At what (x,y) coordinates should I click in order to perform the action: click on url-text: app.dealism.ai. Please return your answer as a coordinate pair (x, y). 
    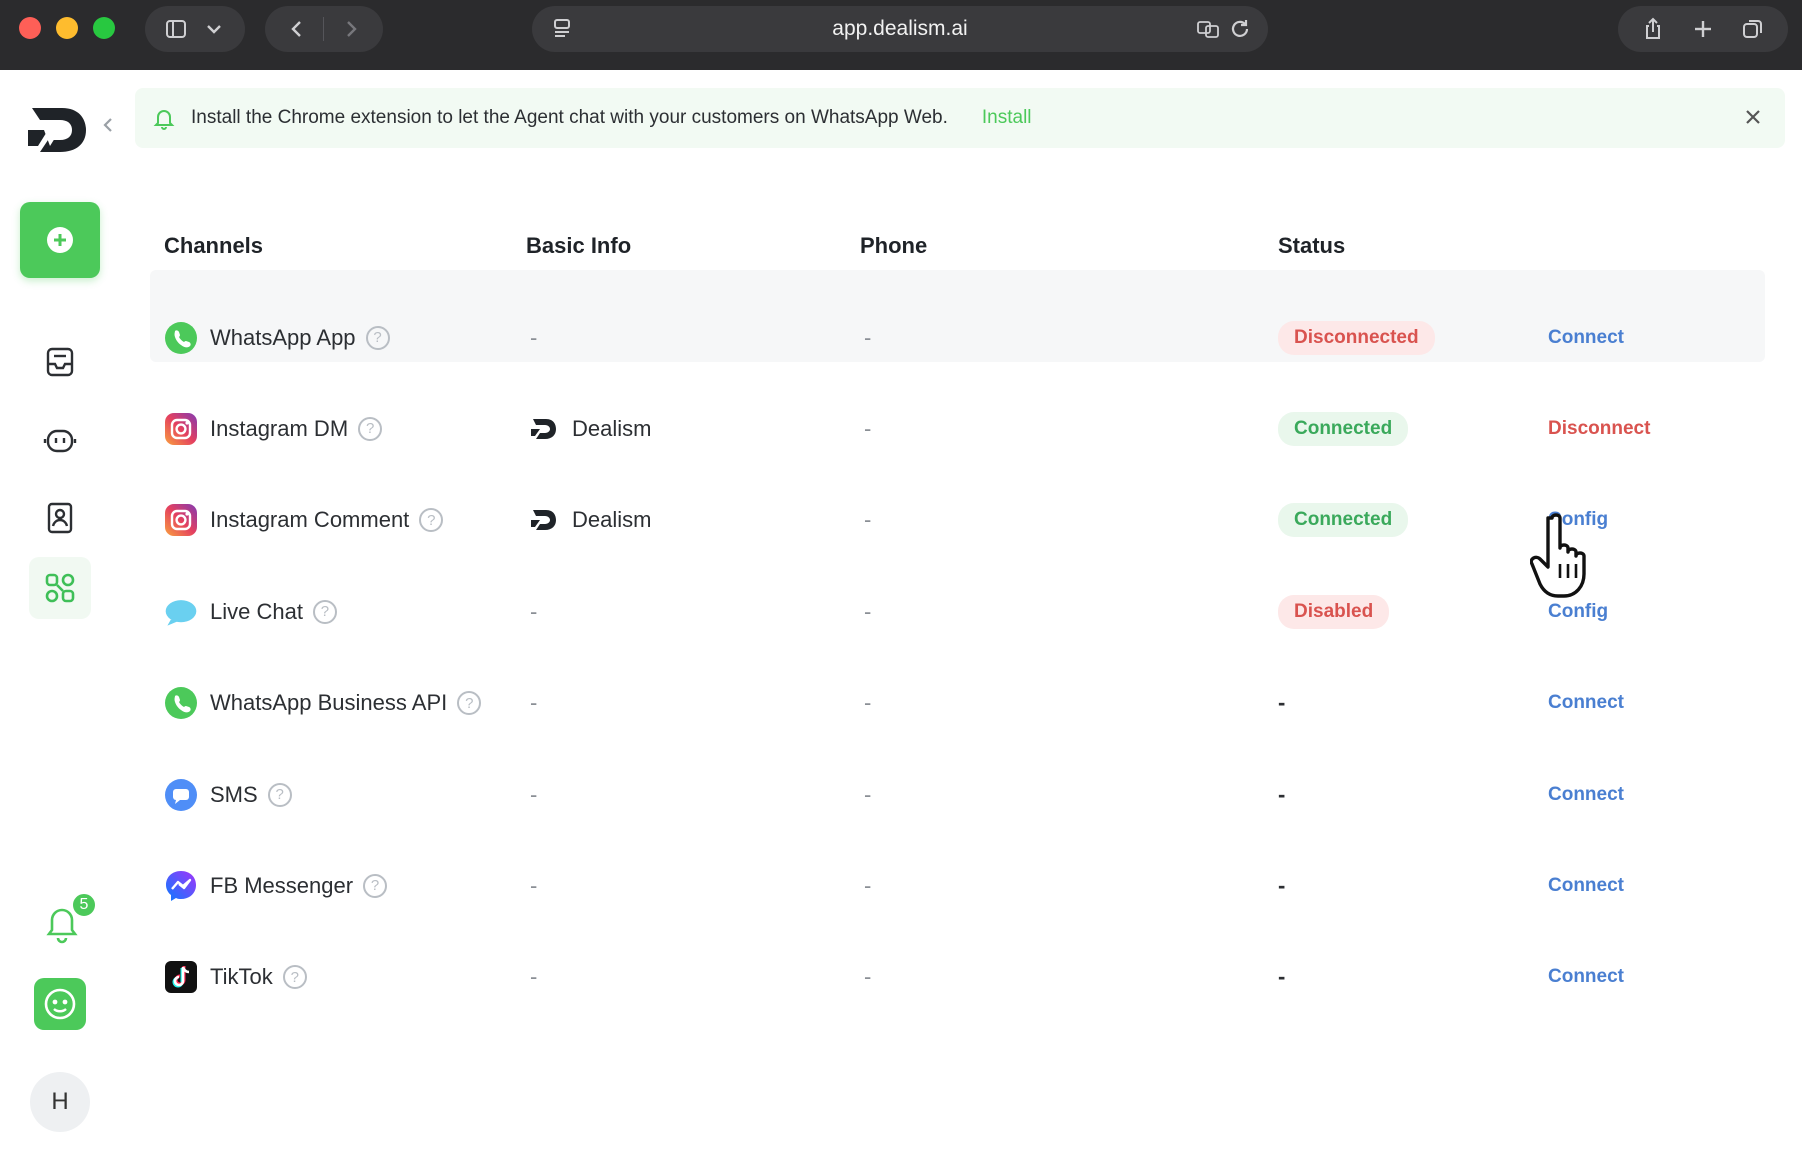
    Looking at the image, I should click on (900, 28).